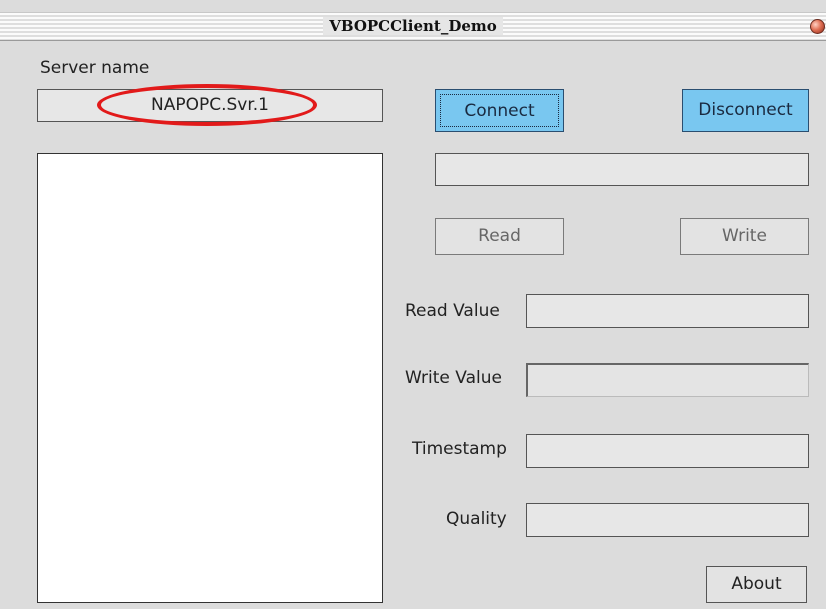 The height and width of the screenshot is (609, 826). What do you see at coordinates (667, 451) in the screenshot?
I see `timestamp-field` at bounding box center [667, 451].